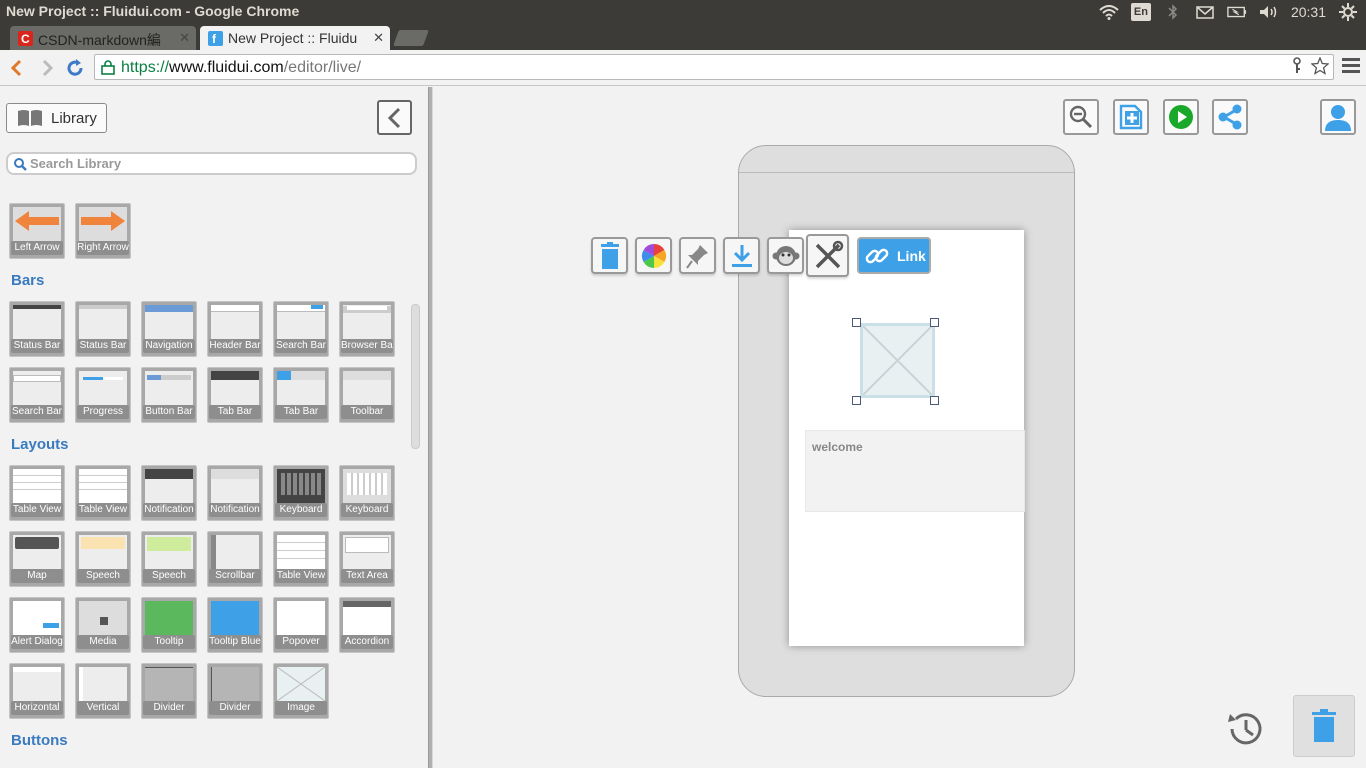 This screenshot has height=768, width=1366. What do you see at coordinates (1297, 68) in the screenshot?
I see `key-icon` at bounding box center [1297, 68].